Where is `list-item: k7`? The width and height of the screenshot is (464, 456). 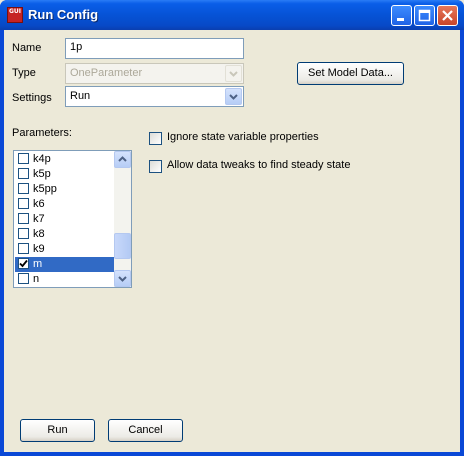
list-item: k7 is located at coordinates (64, 219).